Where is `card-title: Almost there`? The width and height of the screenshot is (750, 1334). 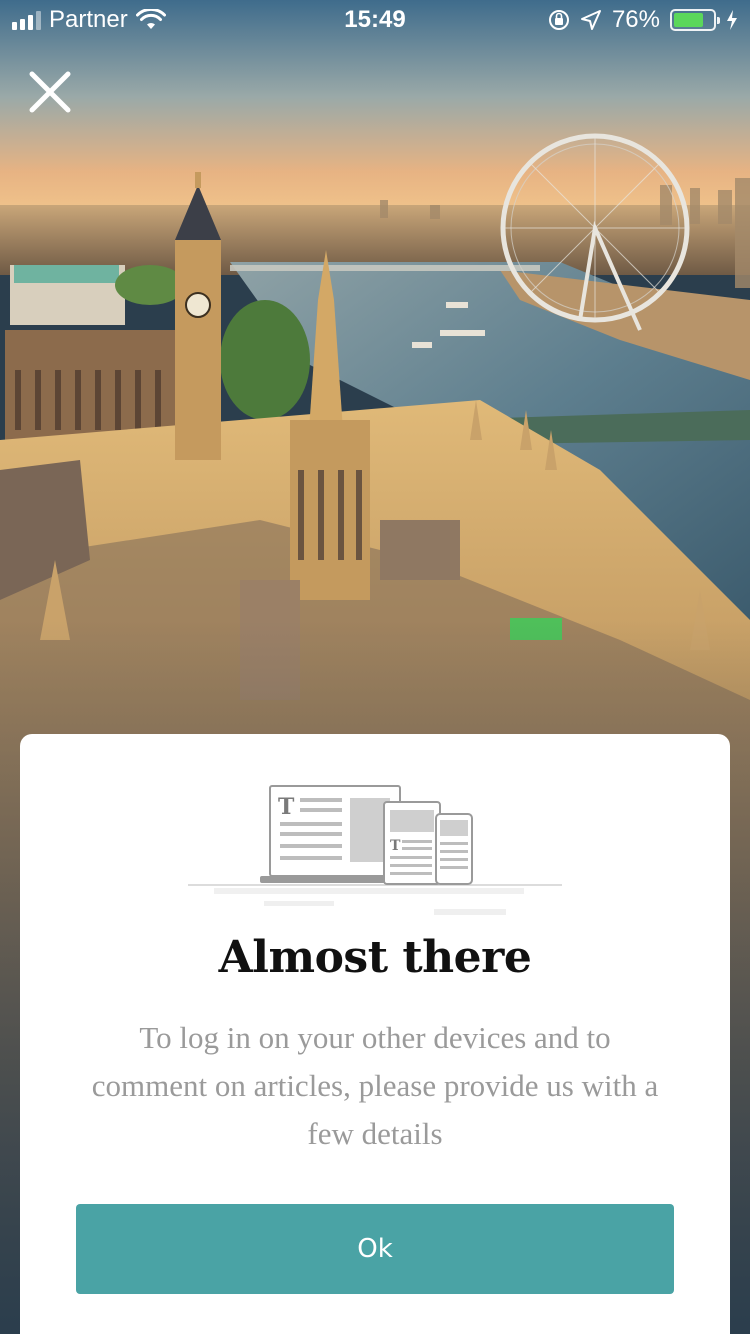
card-title: Almost there is located at coordinates (375, 957).